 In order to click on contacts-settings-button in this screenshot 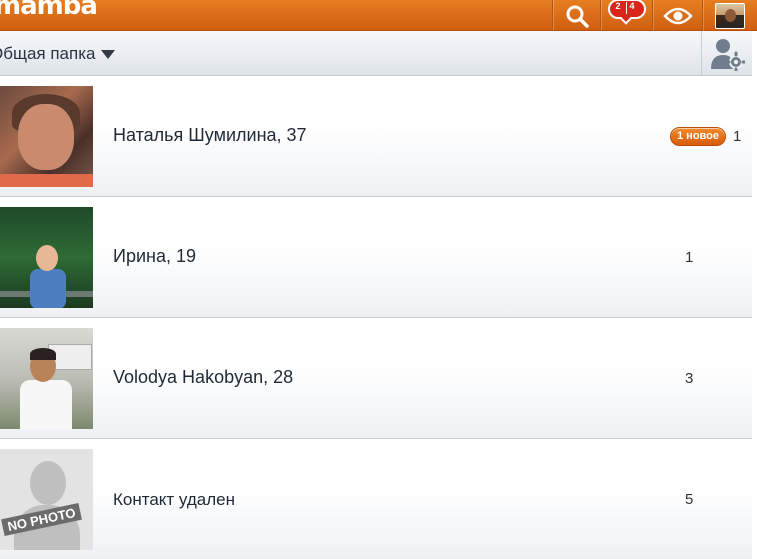, I will do `click(726, 53)`.